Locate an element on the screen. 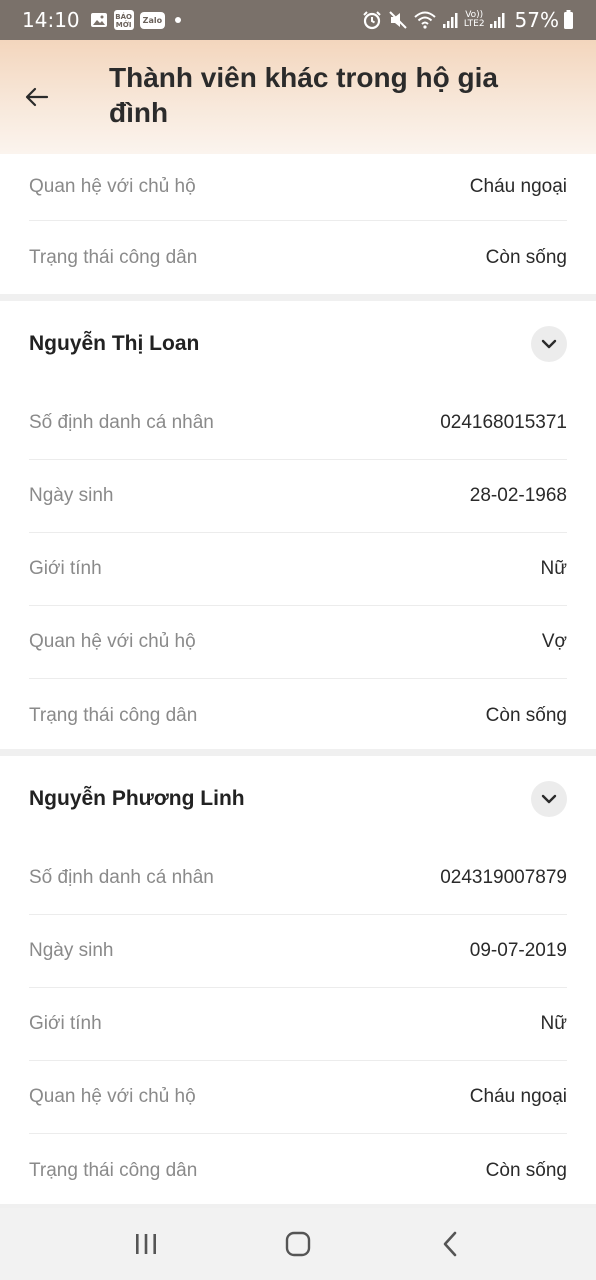 This screenshot has height=1280, width=596. network-type: LTE2 is located at coordinates (474, 24).